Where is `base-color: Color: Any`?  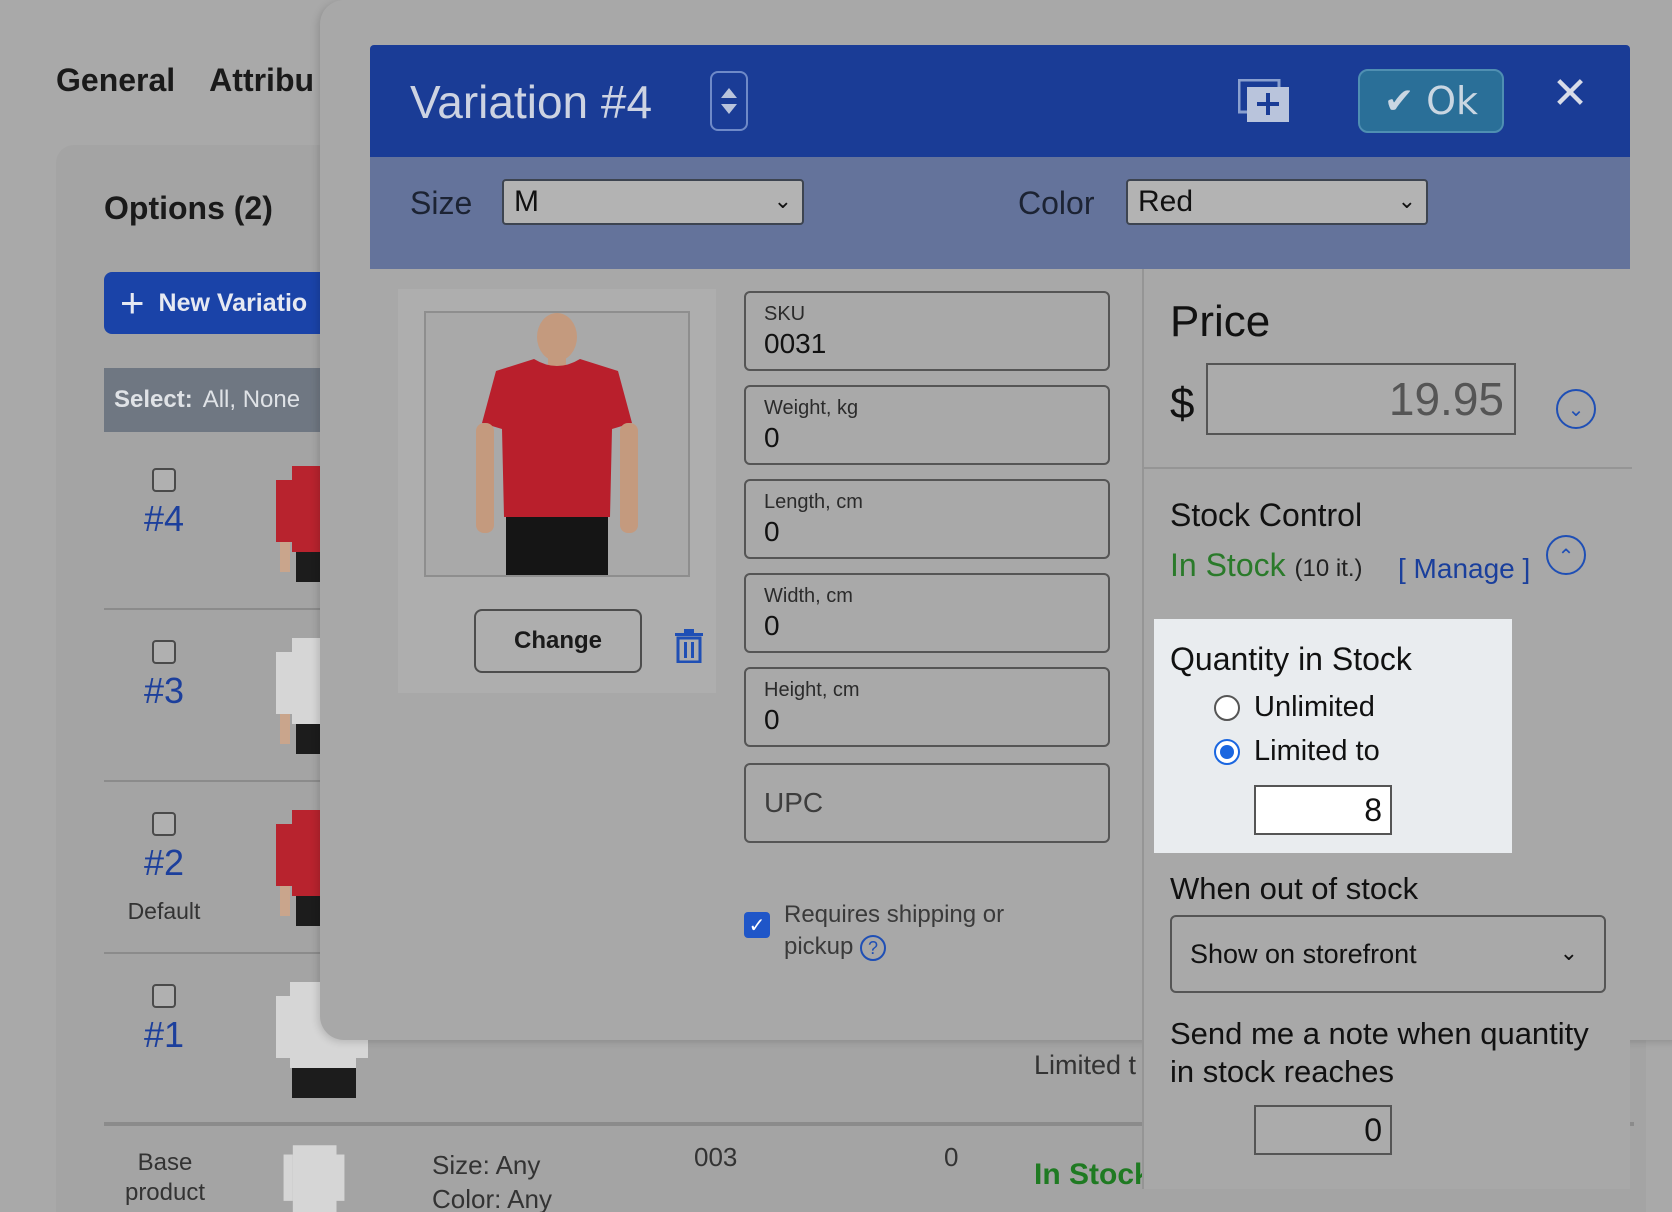
base-color: Color: Any is located at coordinates (492, 1198).